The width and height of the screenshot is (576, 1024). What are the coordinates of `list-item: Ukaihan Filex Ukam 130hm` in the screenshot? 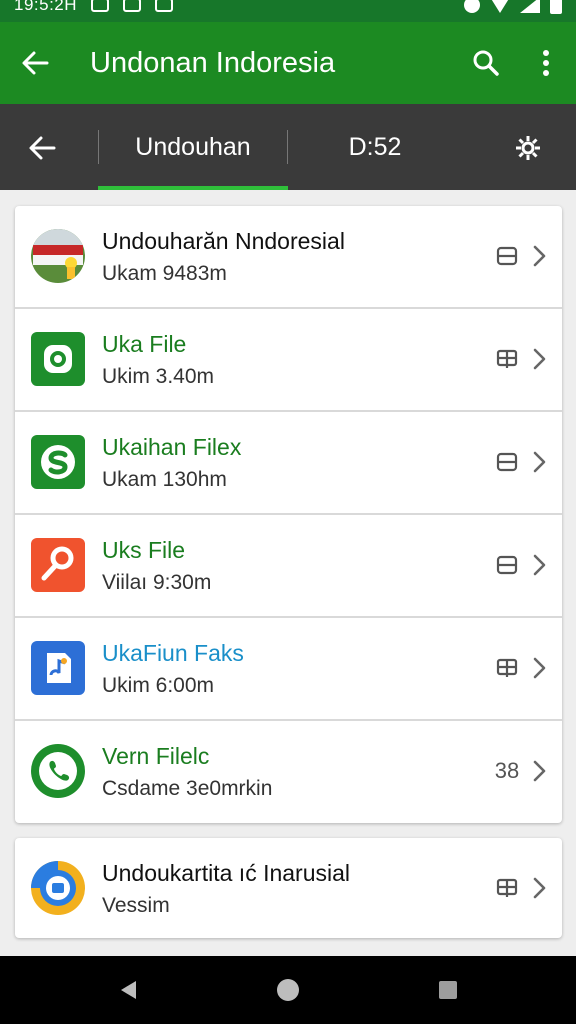 It's located at (288, 463).